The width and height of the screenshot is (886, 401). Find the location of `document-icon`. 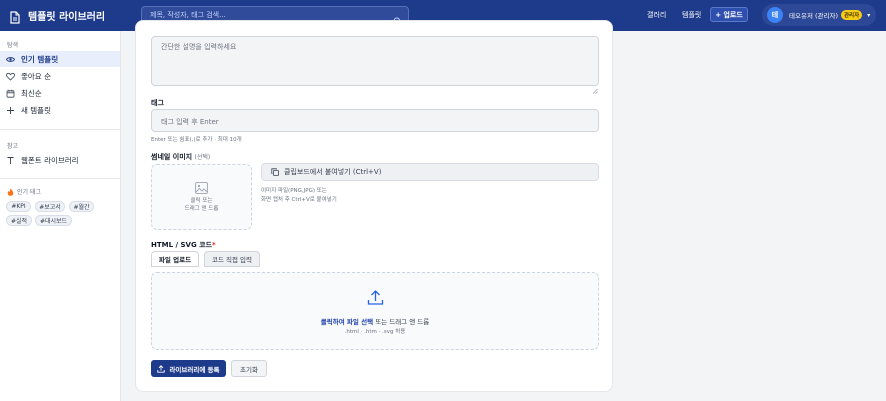

document-icon is located at coordinates (15, 16).